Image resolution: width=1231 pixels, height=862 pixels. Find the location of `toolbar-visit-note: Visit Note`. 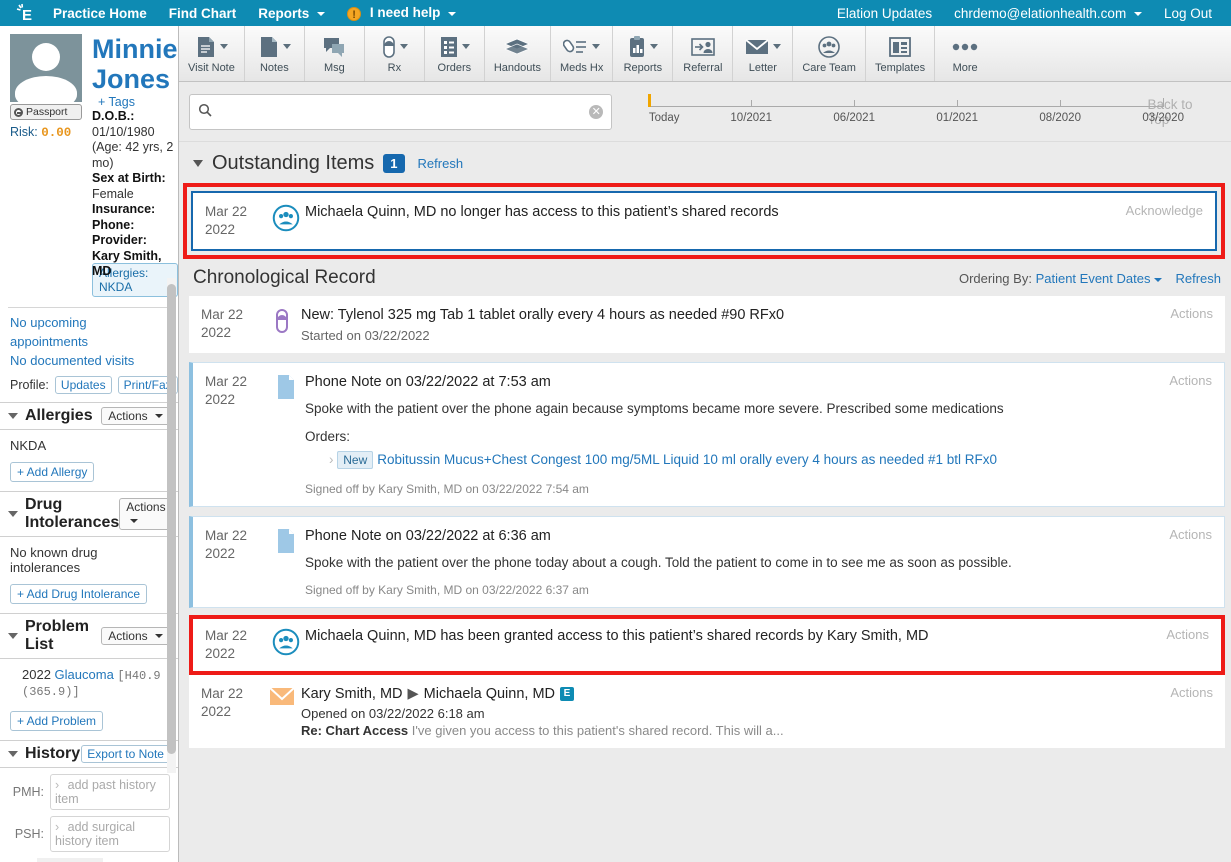

toolbar-visit-note: Visit Note is located at coordinates (212, 53).